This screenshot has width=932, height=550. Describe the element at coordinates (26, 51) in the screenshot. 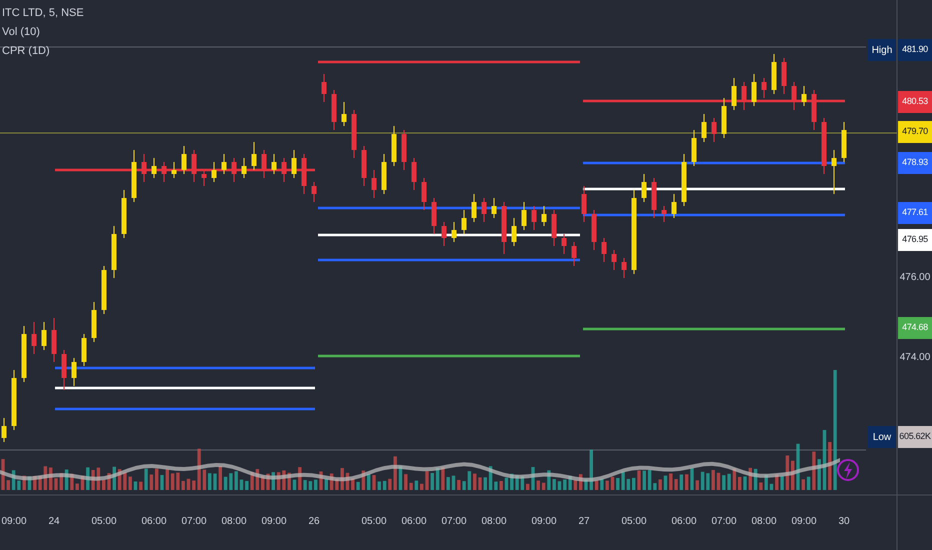

I see `legend-label: CPR (1D)` at that location.